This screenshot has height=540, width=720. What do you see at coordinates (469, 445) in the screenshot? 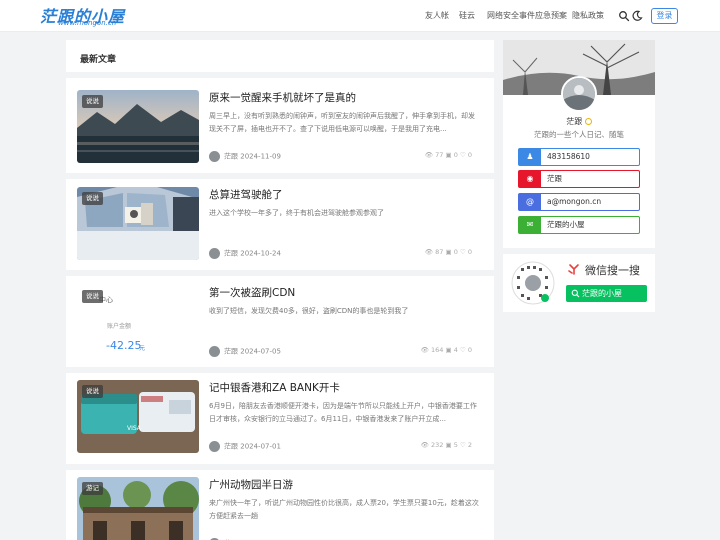
I see `like-count: 2` at bounding box center [469, 445].